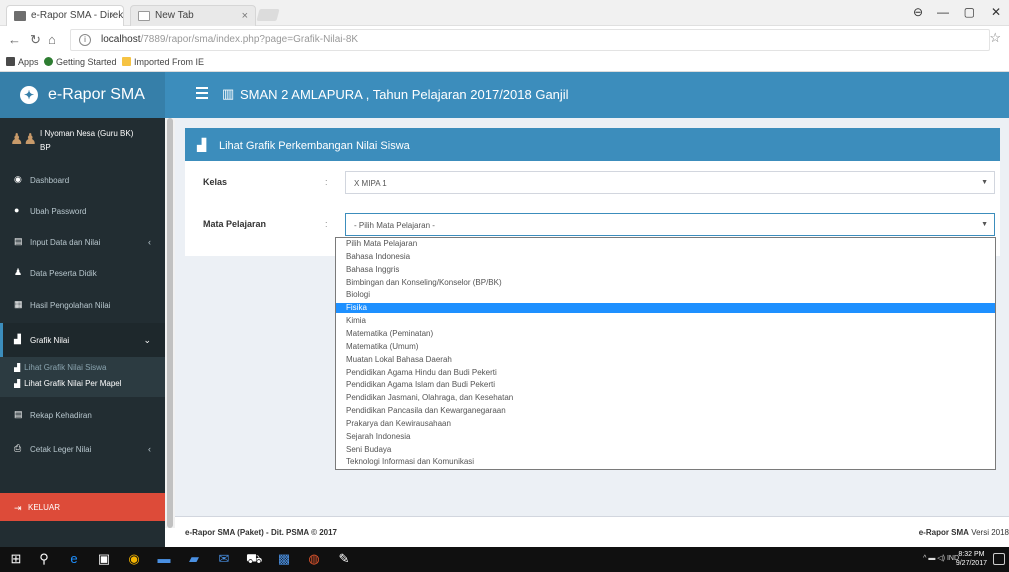  I want to click on school-icon: ▥, so click(228, 93).